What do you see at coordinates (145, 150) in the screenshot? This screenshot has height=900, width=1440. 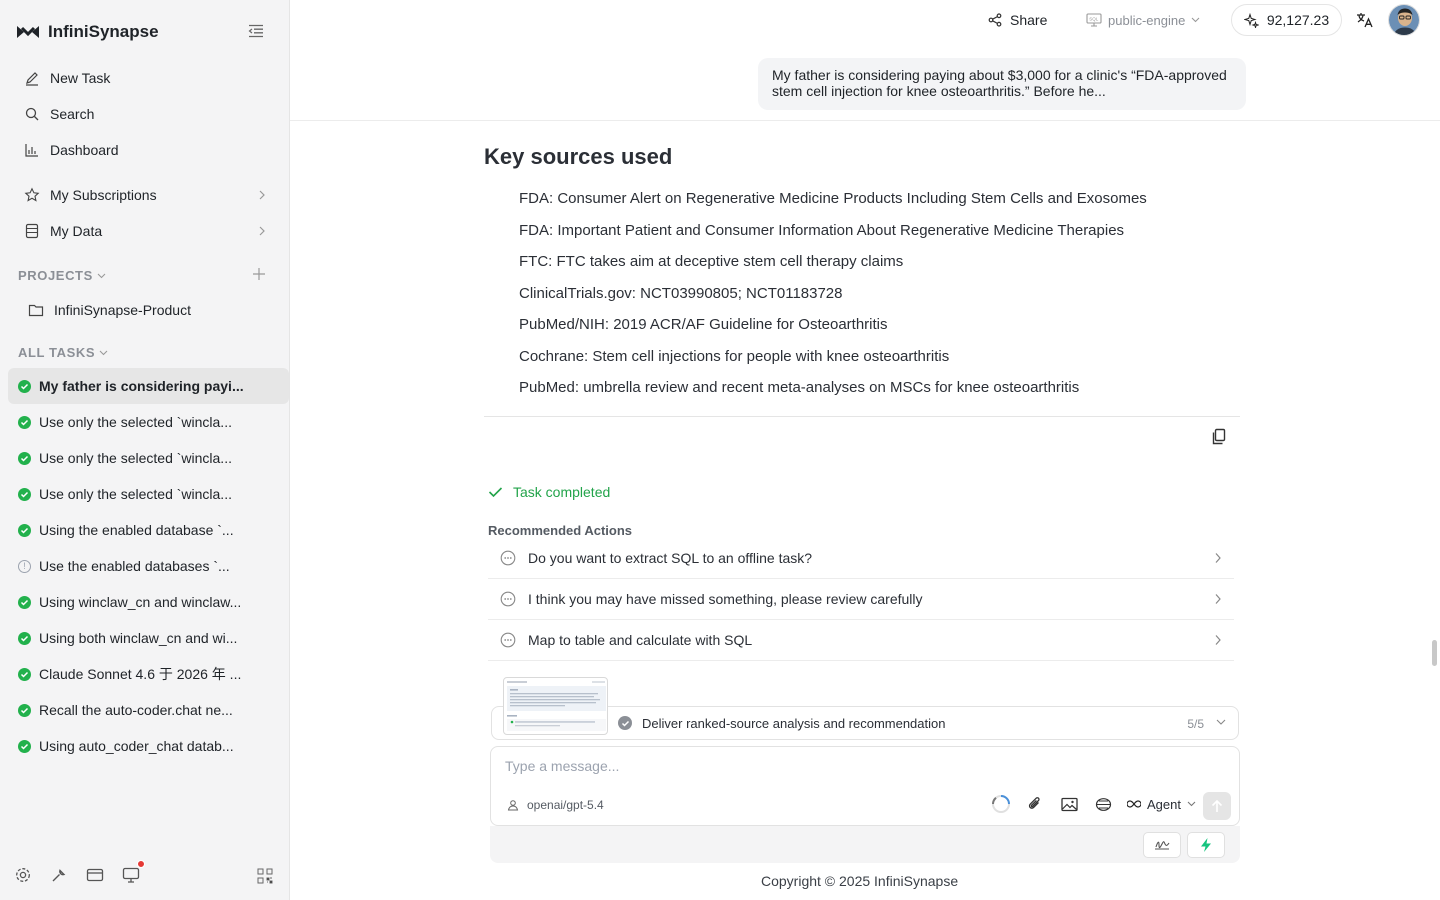 I see `nav-dashboard: Dashboard` at bounding box center [145, 150].